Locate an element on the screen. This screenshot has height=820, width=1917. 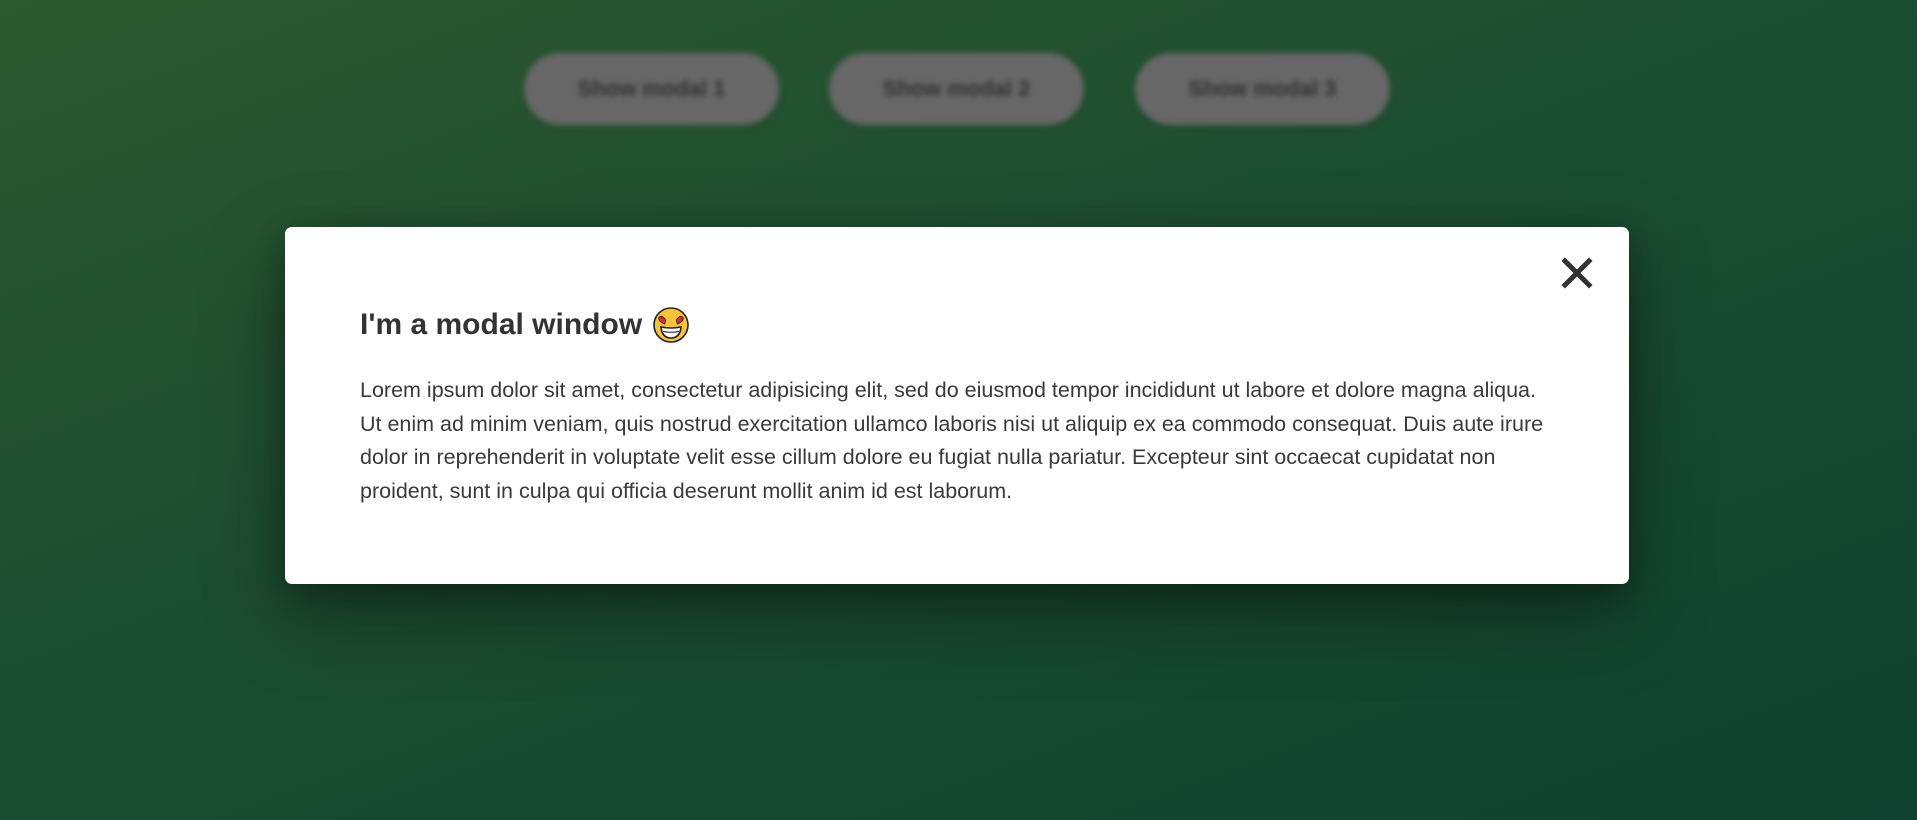
close-icon is located at coordinates (1577, 273).